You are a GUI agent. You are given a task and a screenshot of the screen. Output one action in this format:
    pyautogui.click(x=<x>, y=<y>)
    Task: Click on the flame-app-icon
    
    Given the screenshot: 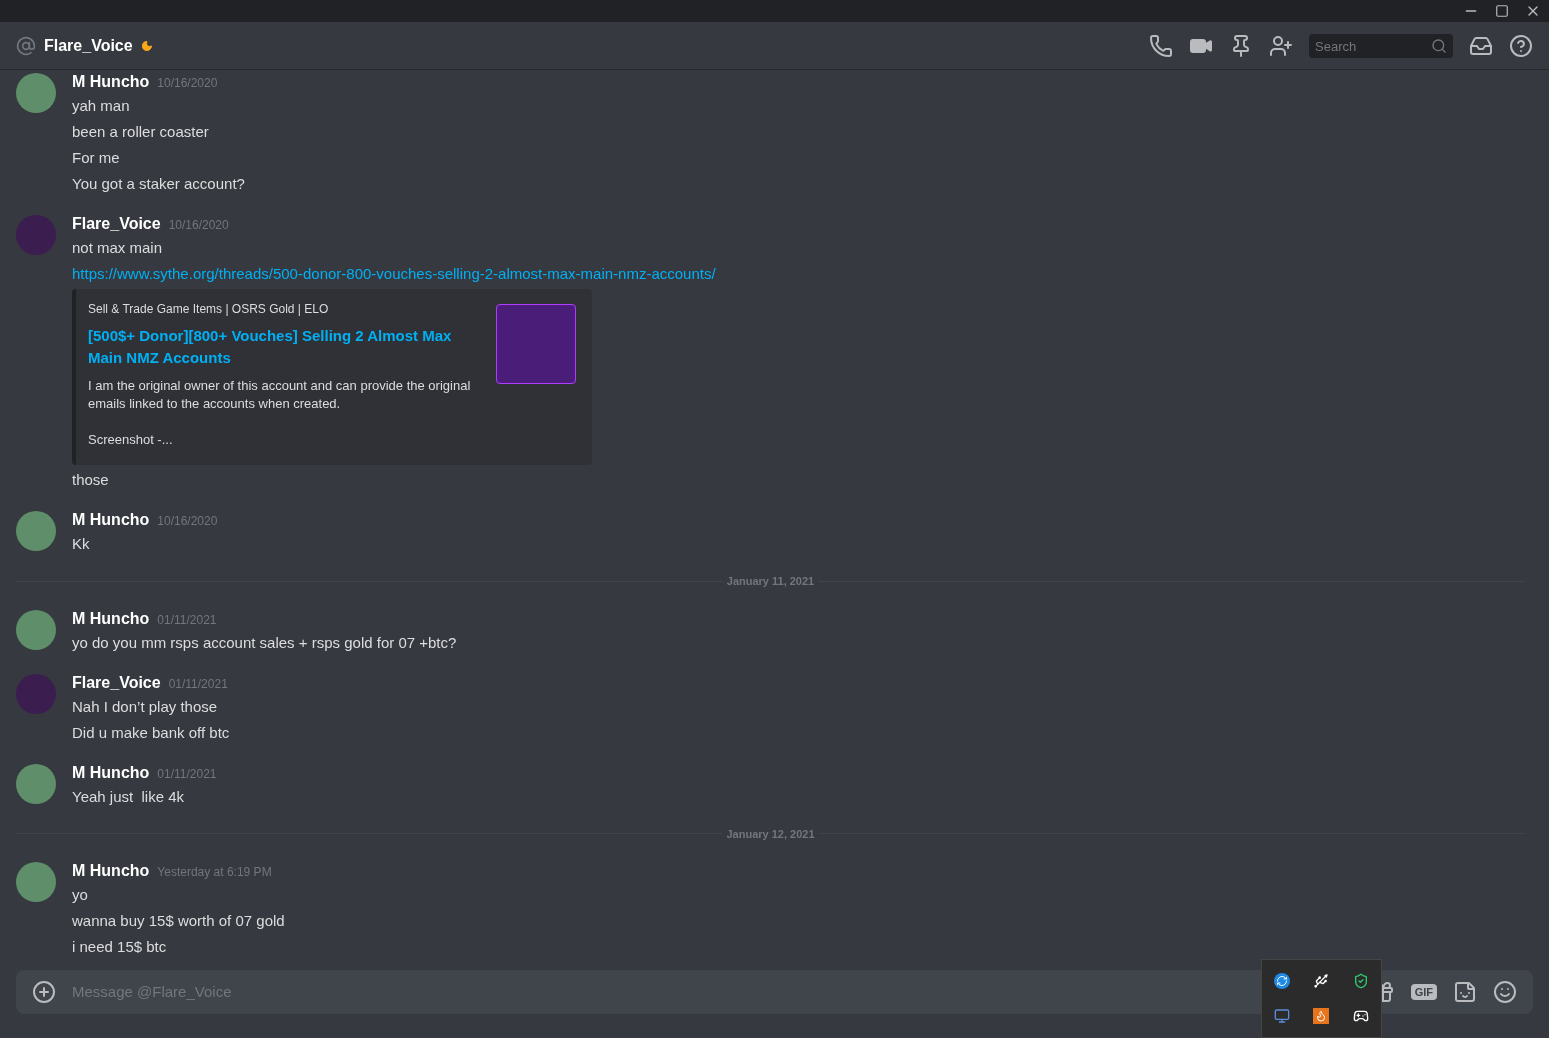 What is the action you would take?
    pyautogui.click(x=1321, y=1015)
    